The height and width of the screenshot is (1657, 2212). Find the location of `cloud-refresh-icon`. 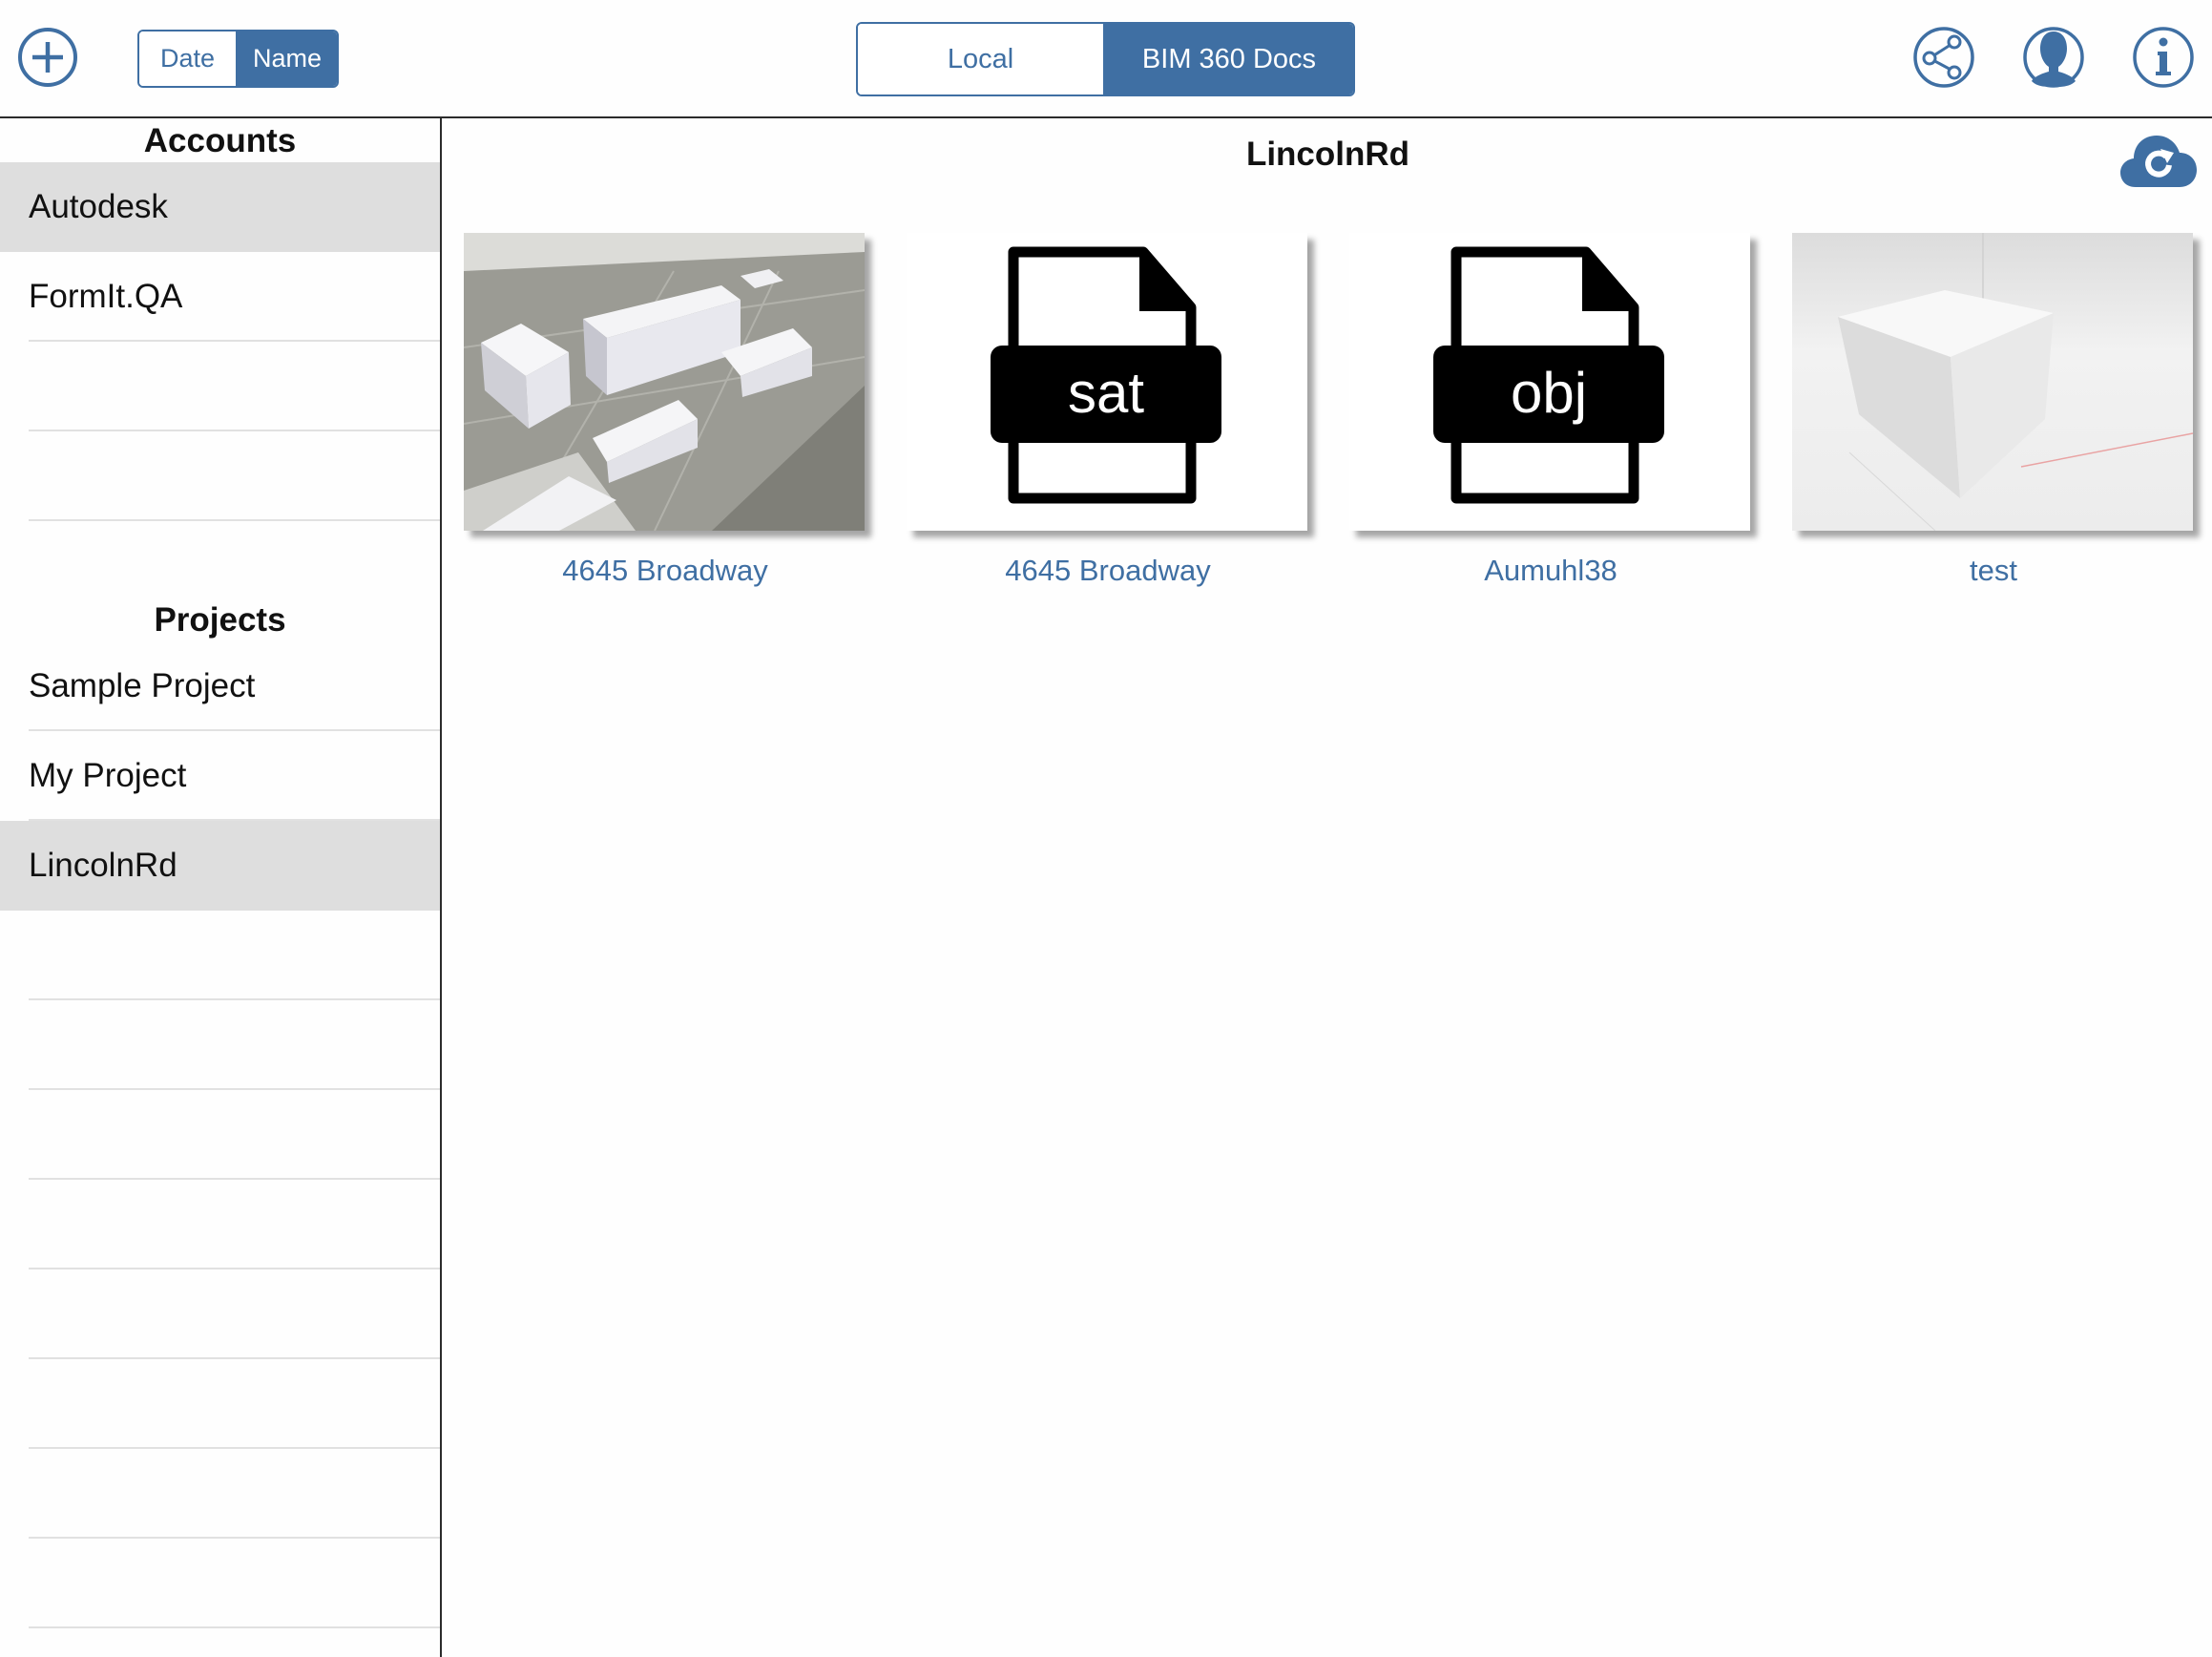

cloud-refresh-icon is located at coordinates (2159, 161).